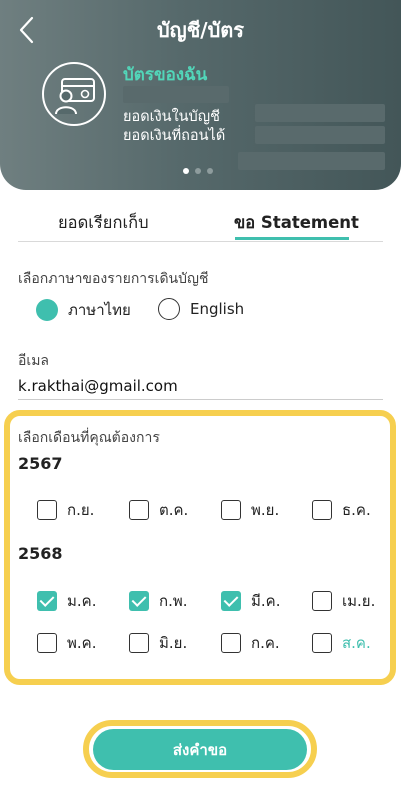  I want to click on account-number-mask, so click(176, 94).